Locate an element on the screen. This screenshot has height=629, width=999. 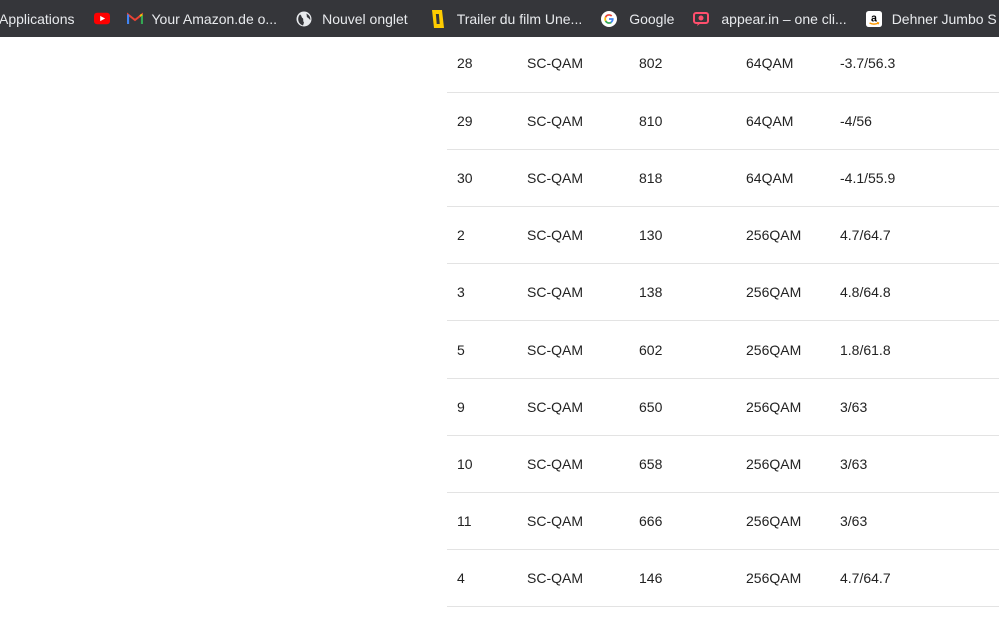
gmail-icon is located at coordinates (134, 19).